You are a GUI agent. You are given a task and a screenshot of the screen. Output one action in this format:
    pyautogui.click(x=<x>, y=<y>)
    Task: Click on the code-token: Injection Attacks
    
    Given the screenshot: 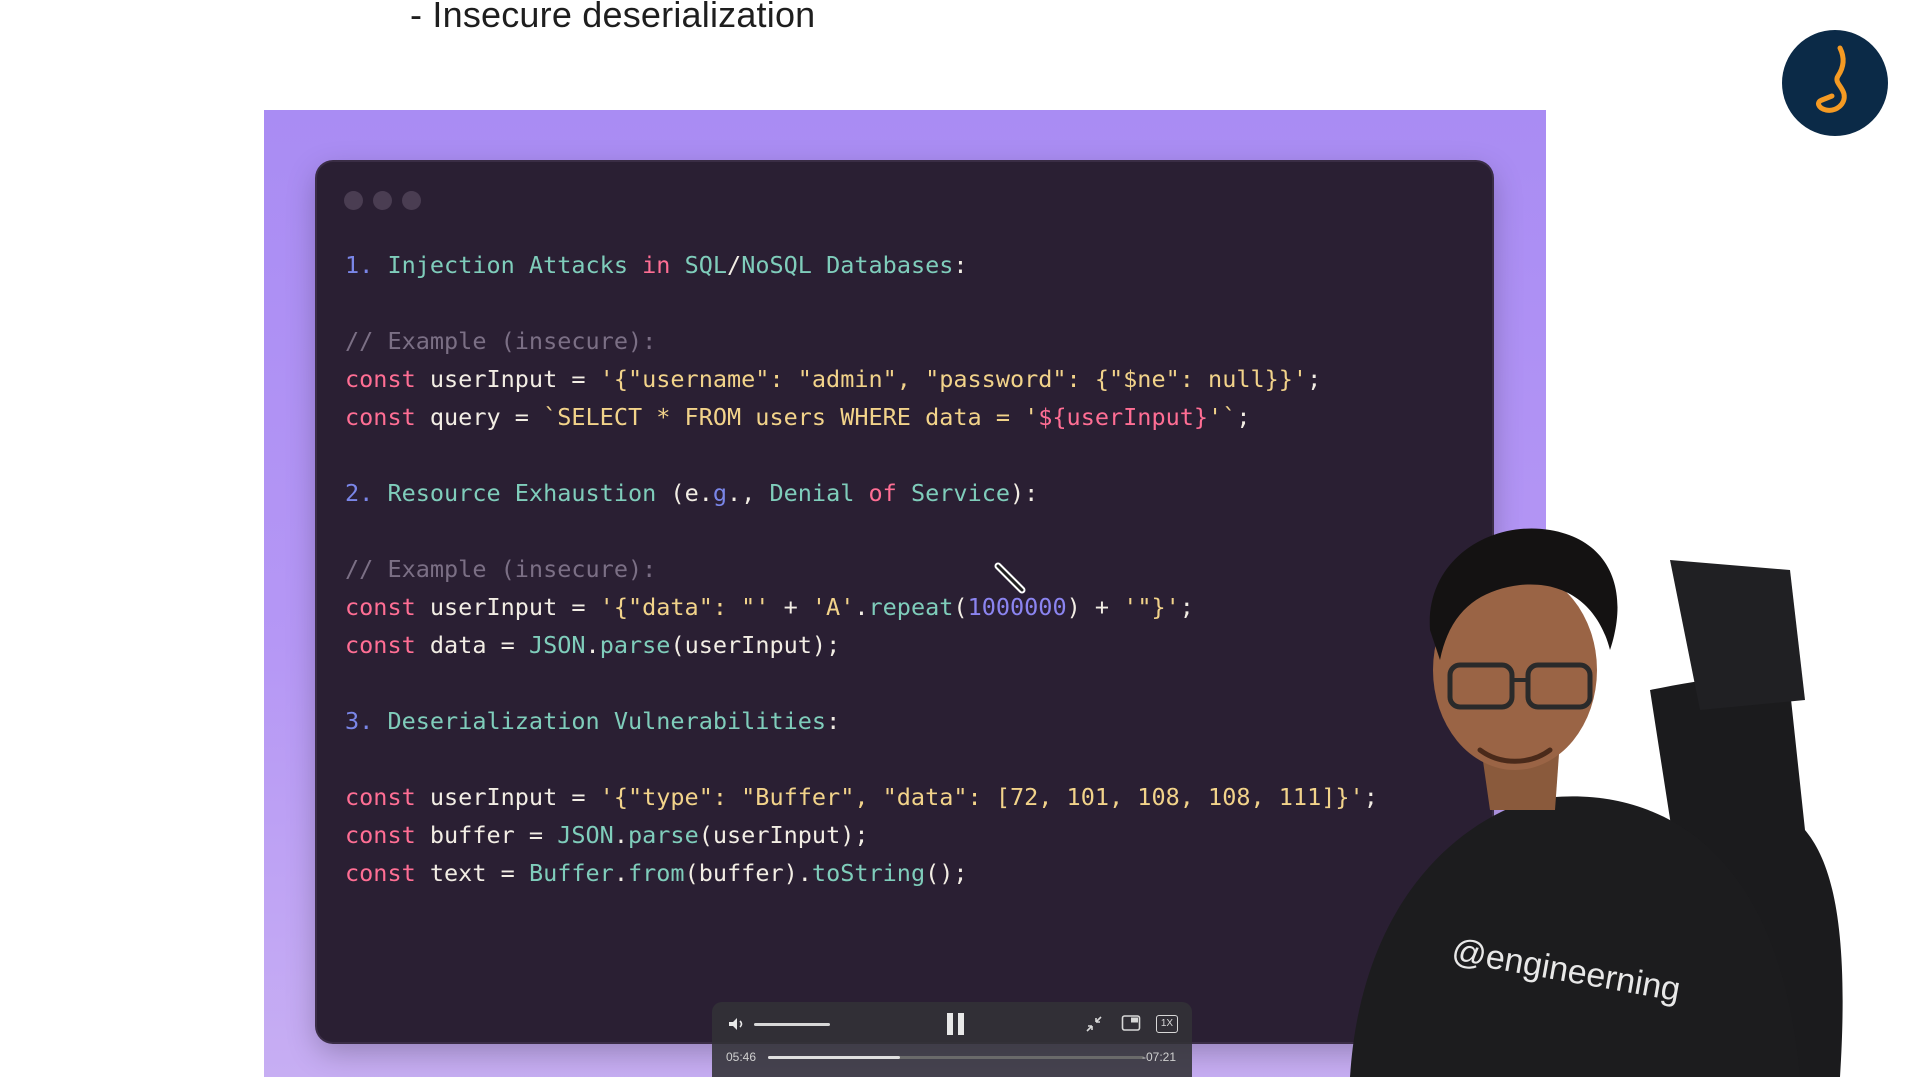 What is the action you would take?
    pyautogui.click(x=515, y=265)
    